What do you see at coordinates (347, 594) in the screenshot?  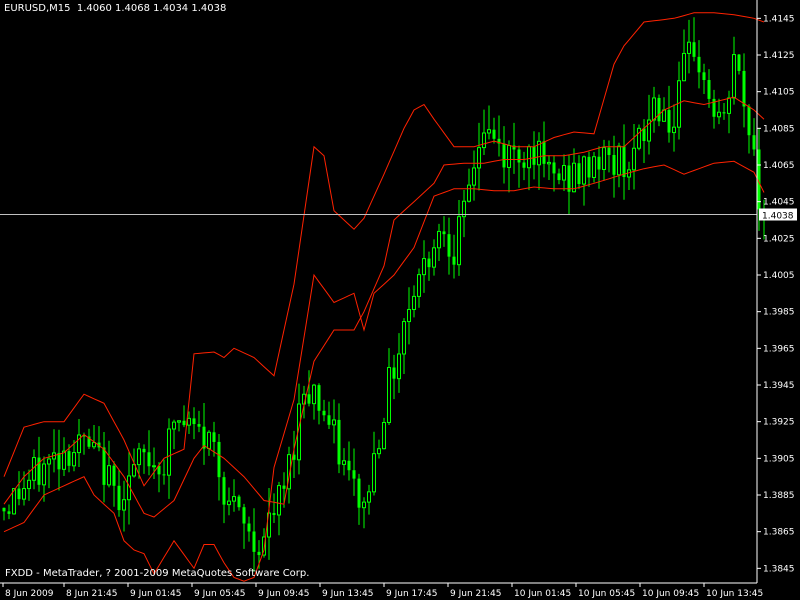 I see `time-tick-label: 9 Jun 13:45` at bounding box center [347, 594].